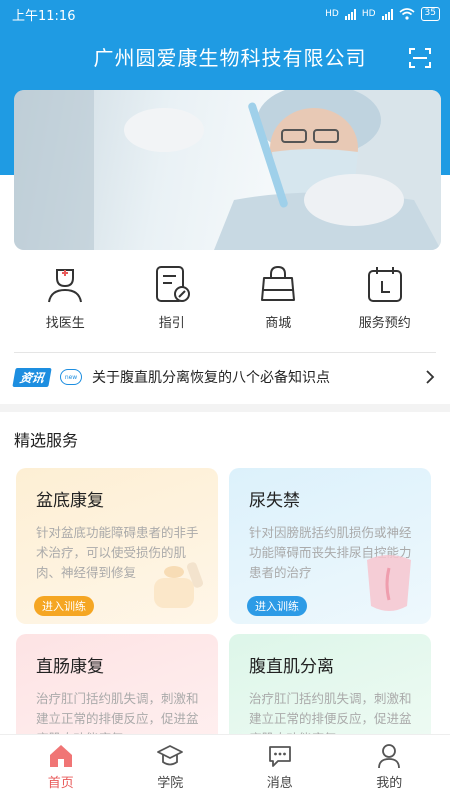 Image resolution: width=450 pixels, height=800 pixels. Describe the element at coordinates (384, 323) in the screenshot. I see `quick-nav-label: 服务预约` at that location.